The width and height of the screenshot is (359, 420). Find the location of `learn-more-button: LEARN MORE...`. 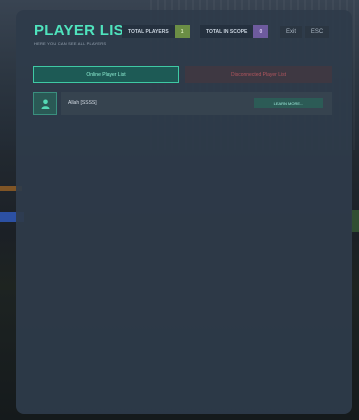

learn-more-button: LEARN MORE... is located at coordinates (288, 103).